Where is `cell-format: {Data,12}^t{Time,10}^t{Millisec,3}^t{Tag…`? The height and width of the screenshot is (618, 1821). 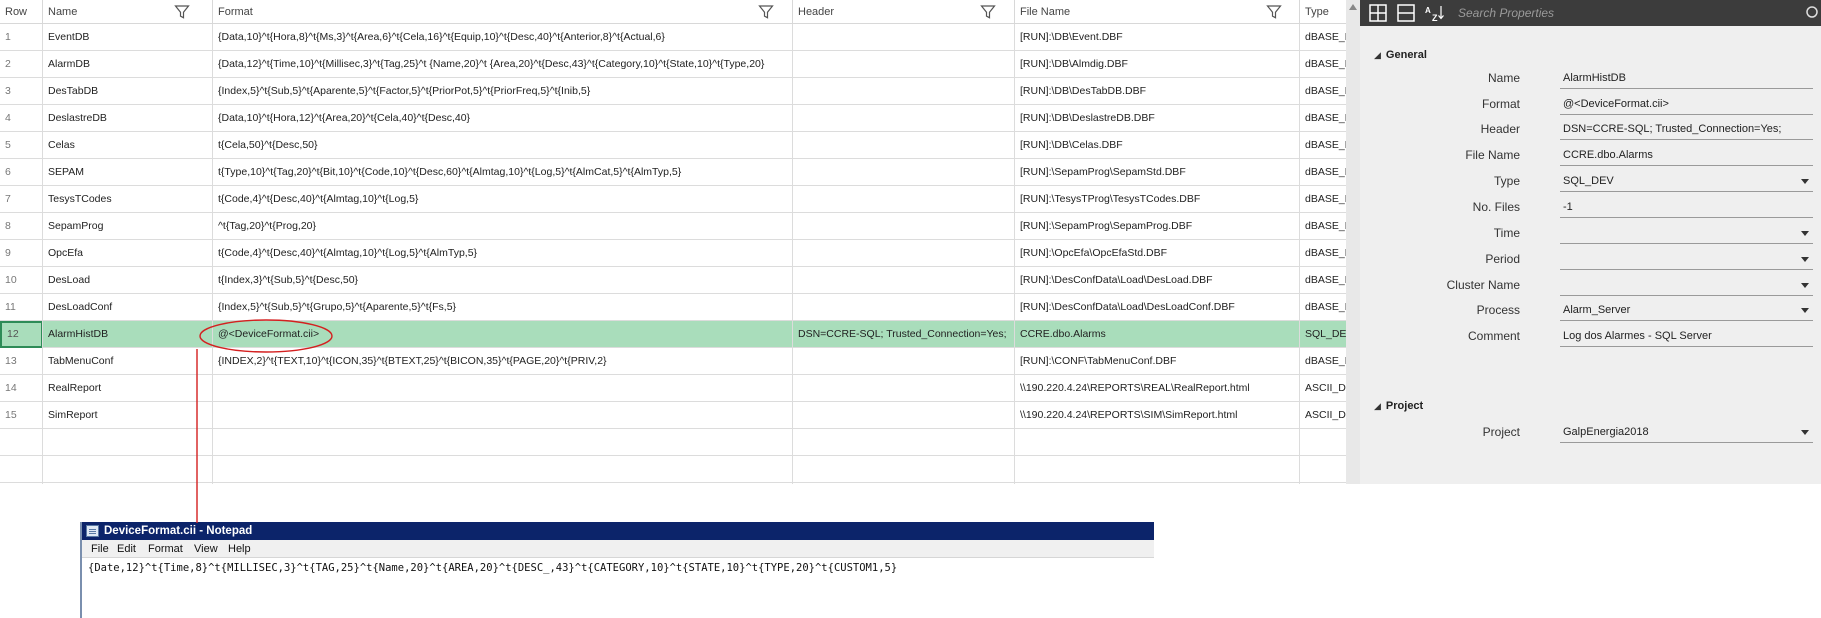 cell-format: {Data,12}^t{Time,10}^t{Millisec,3}^t{Tag… is located at coordinates (503, 64).